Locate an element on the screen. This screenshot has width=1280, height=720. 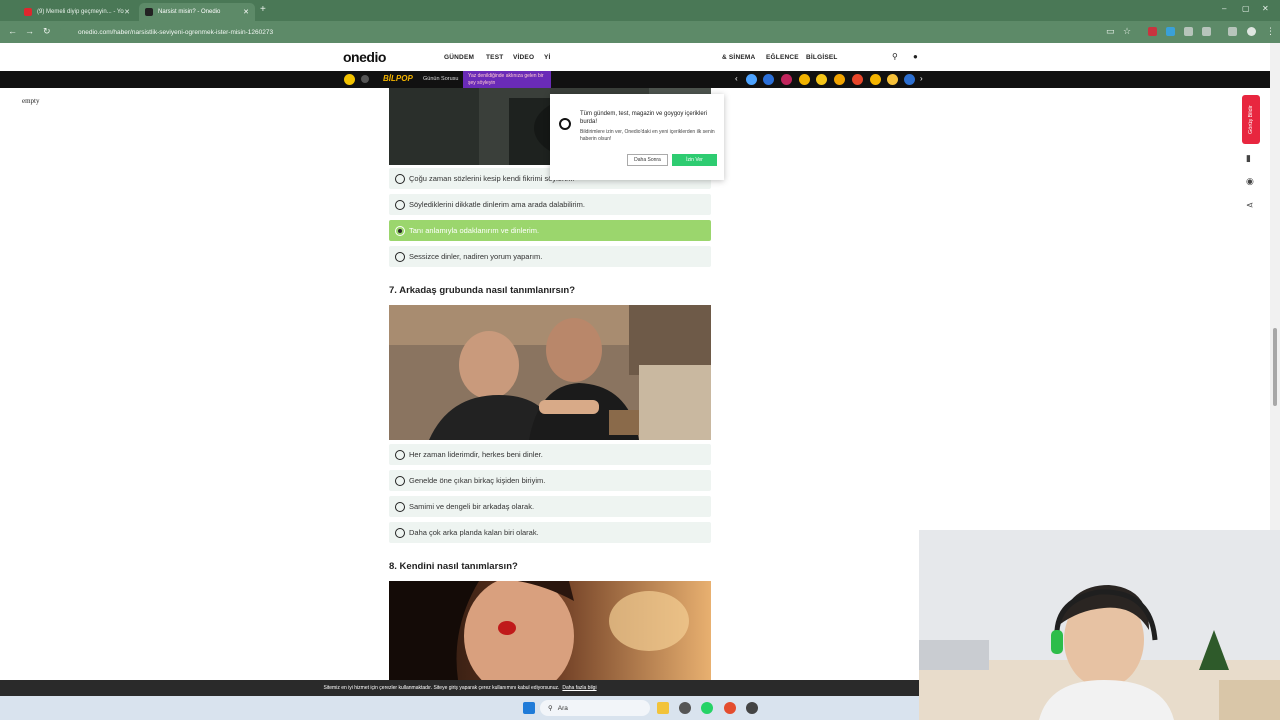
nav-partial: Yİ is located at coordinates (547, 57).